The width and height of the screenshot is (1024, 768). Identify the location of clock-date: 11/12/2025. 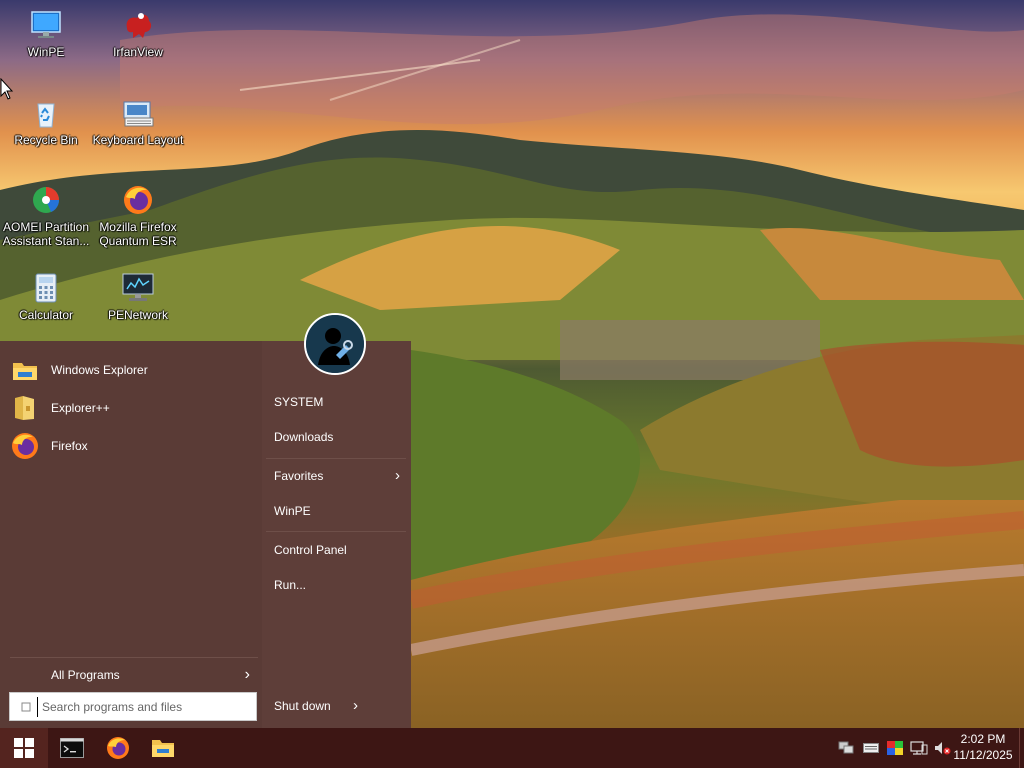
(983, 755).